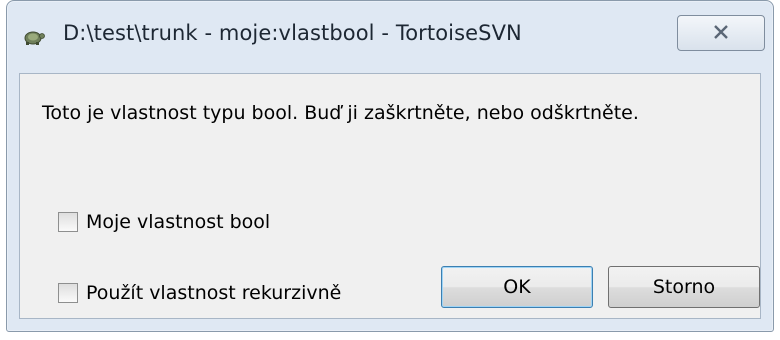  I want to click on property-value-label: Moje vlastnost bool, so click(178, 222).